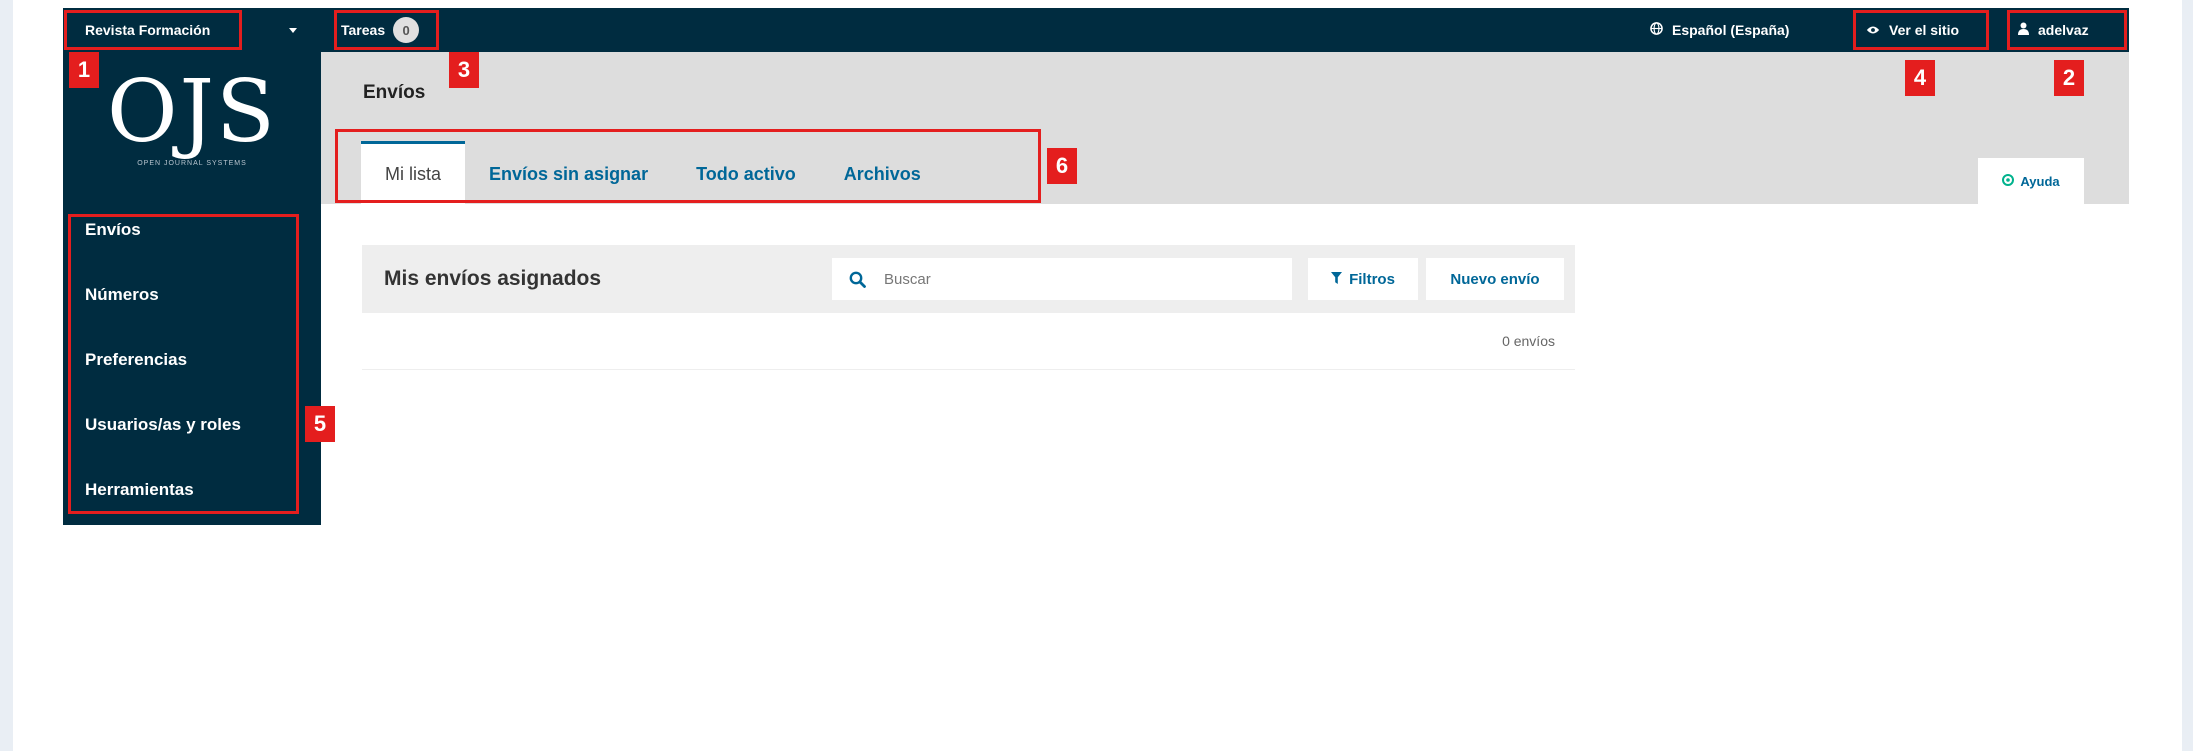  I want to click on chevron-down-icon, so click(293, 30).